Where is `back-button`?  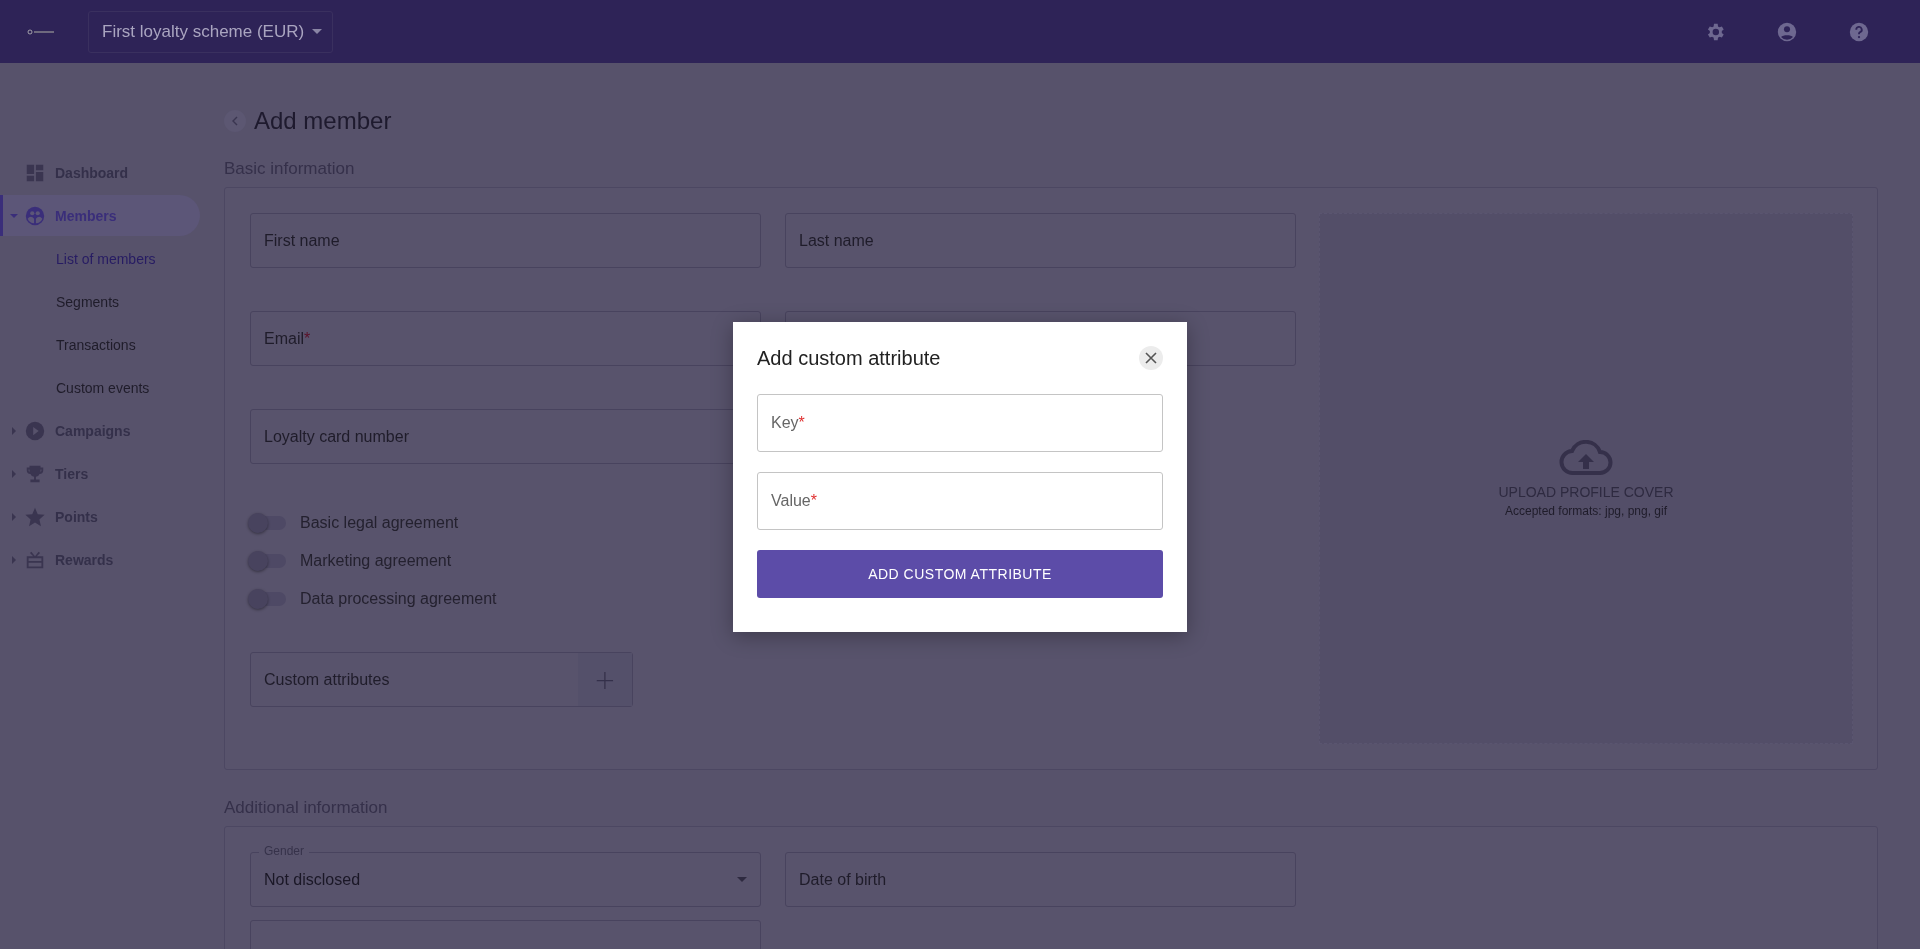
back-button is located at coordinates (235, 121).